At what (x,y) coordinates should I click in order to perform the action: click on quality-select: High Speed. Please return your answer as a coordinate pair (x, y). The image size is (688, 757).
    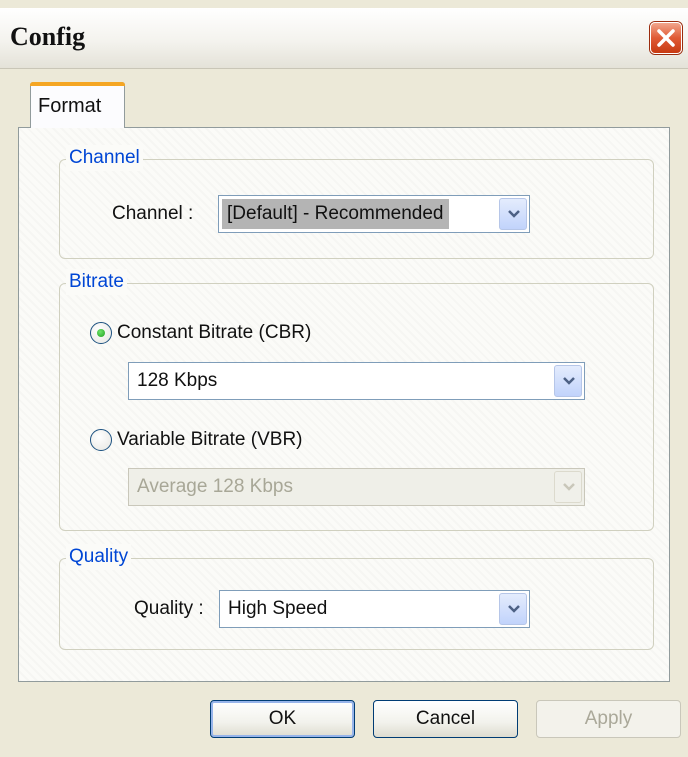
    Looking at the image, I should click on (374, 609).